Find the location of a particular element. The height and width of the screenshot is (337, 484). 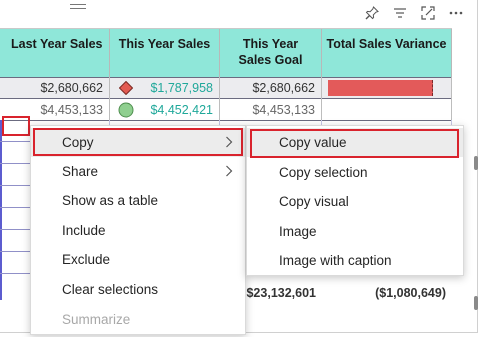

submenu-item-copy-visual: Copy visual is located at coordinates (355, 201).